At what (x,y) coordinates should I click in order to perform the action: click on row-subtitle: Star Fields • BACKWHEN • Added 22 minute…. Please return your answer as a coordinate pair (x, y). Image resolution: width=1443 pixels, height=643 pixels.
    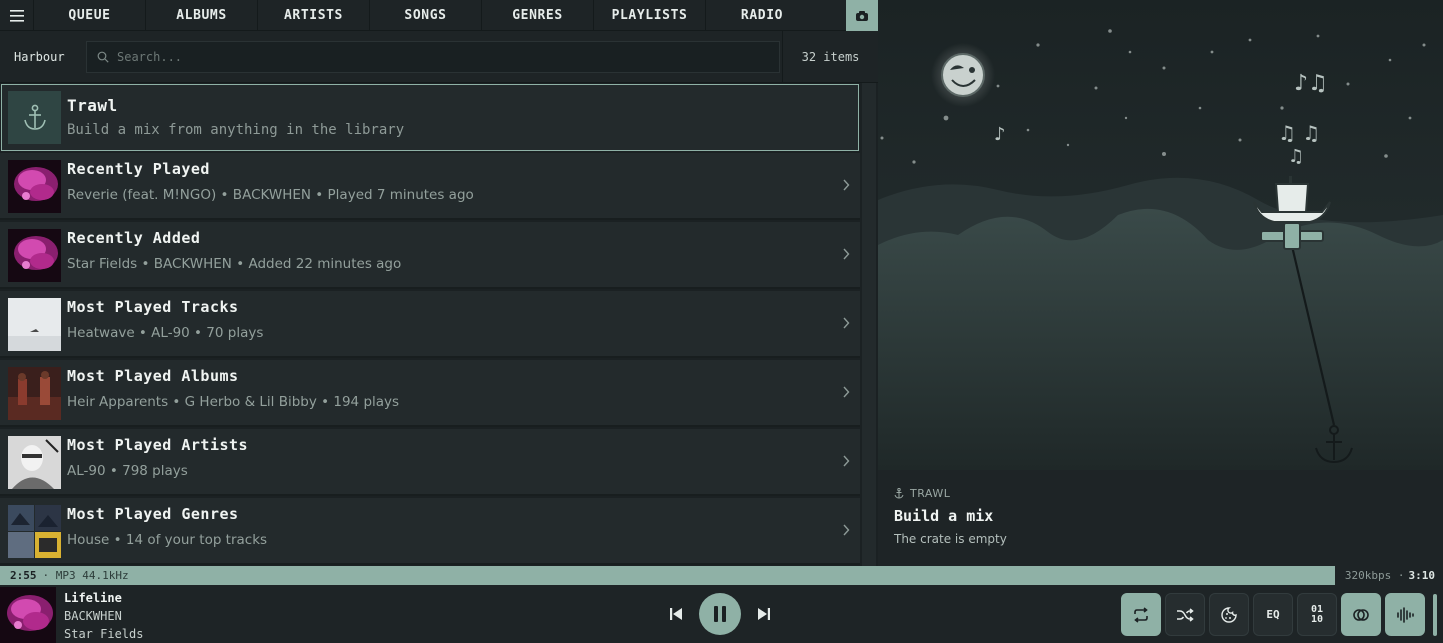
    Looking at the image, I should click on (234, 264).